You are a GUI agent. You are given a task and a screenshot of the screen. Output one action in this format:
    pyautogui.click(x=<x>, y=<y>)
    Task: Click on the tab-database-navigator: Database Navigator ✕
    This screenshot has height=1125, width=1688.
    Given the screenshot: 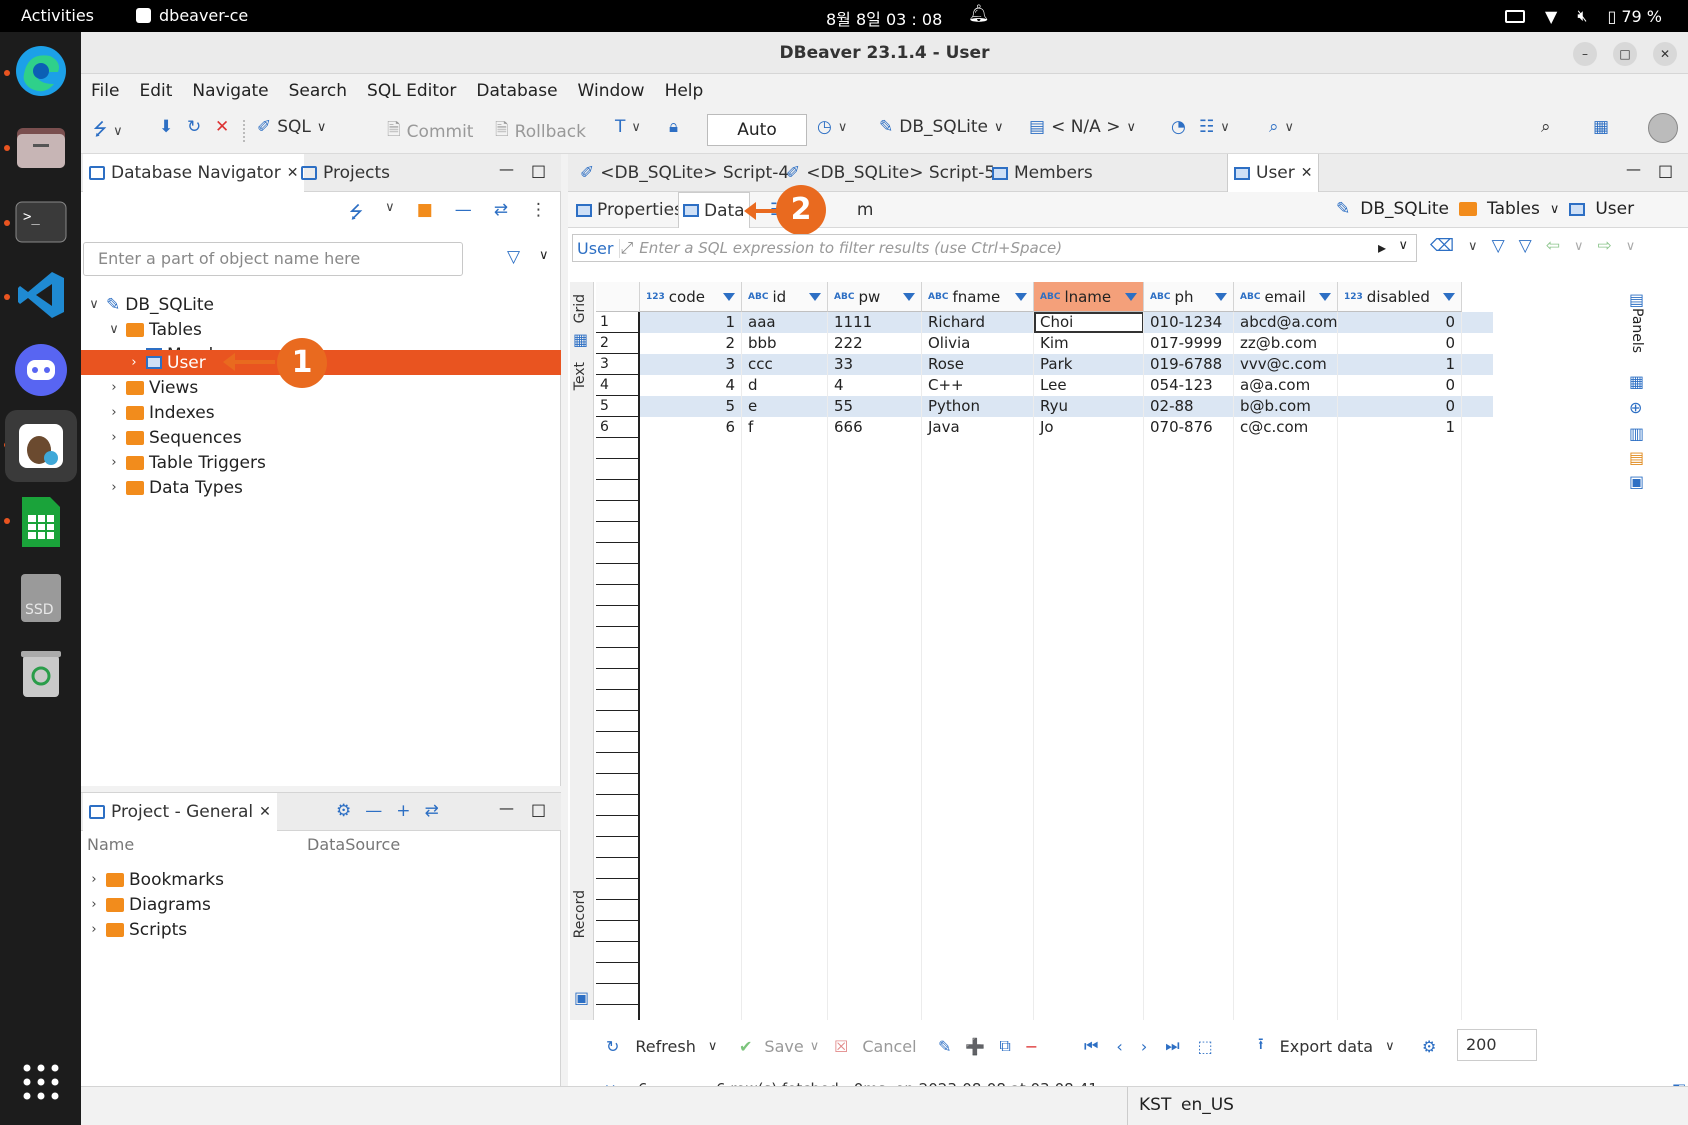 What is the action you would take?
    pyautogui.click(x=194, y=173)
    